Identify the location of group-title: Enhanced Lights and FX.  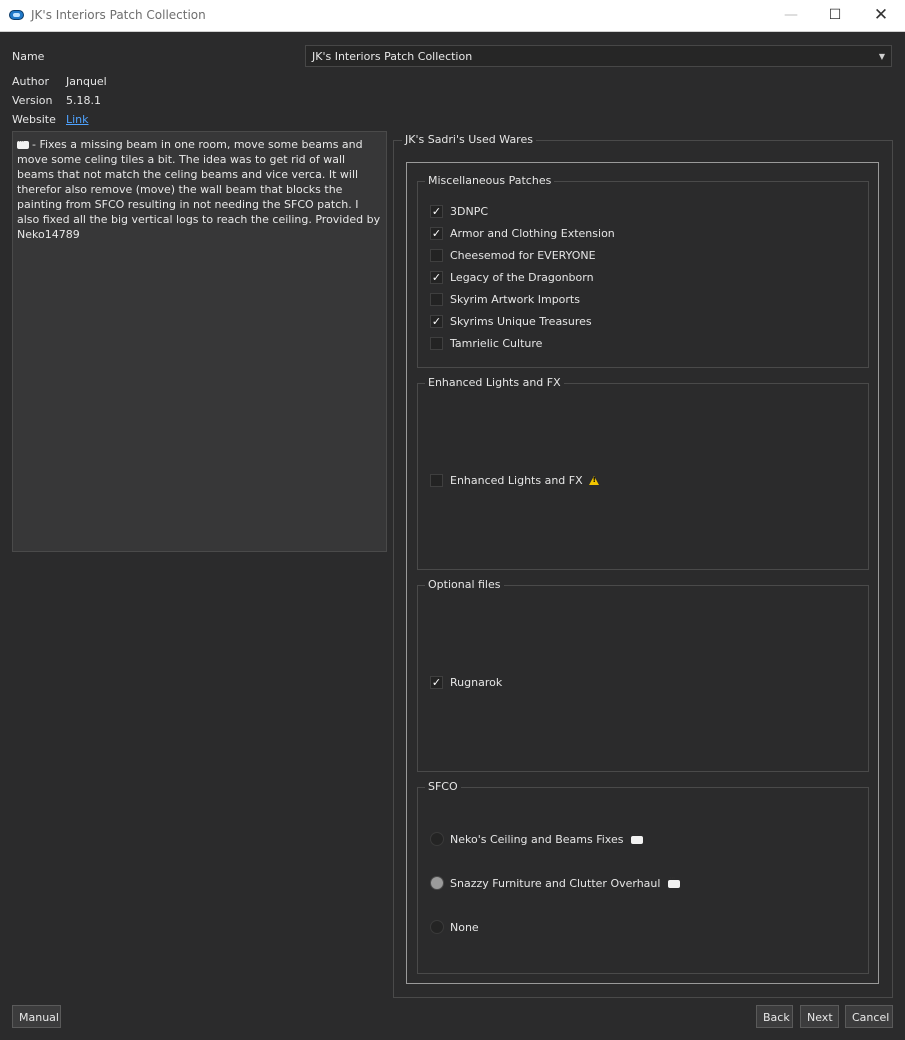
(494, 382).